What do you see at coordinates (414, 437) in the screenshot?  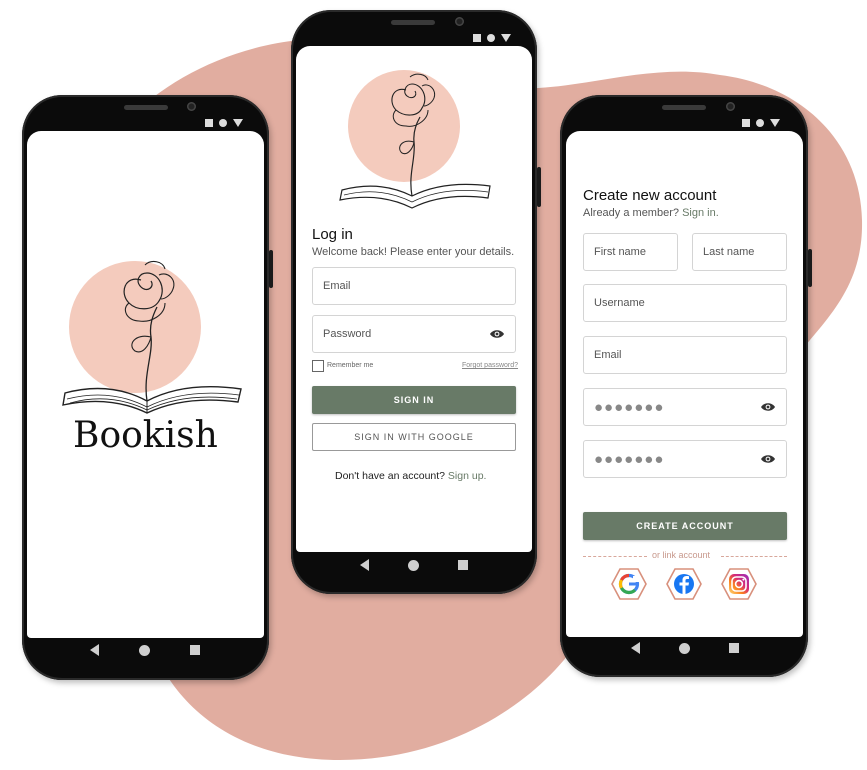 I see `sign-in-google-button: SIGN IN WITH GOOGLE` at bounding box center [414, 437].